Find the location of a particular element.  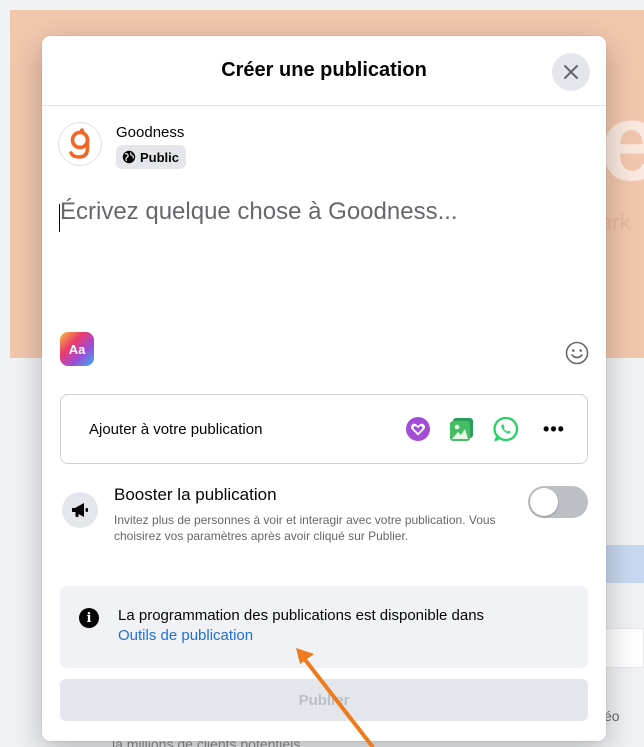

text-caret is located at coordinates (59, 218).